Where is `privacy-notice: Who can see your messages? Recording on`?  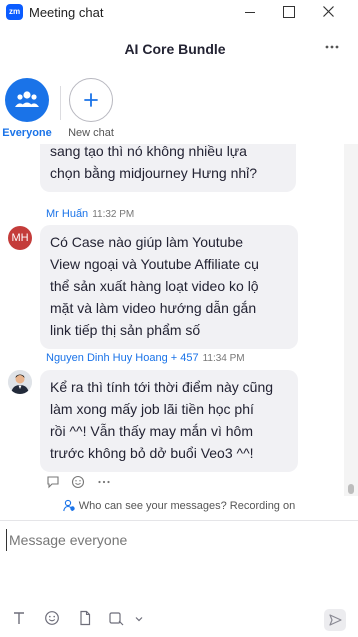
privacy-notice: Who can see your messages? Recording on is located at coordinates (179, 507).